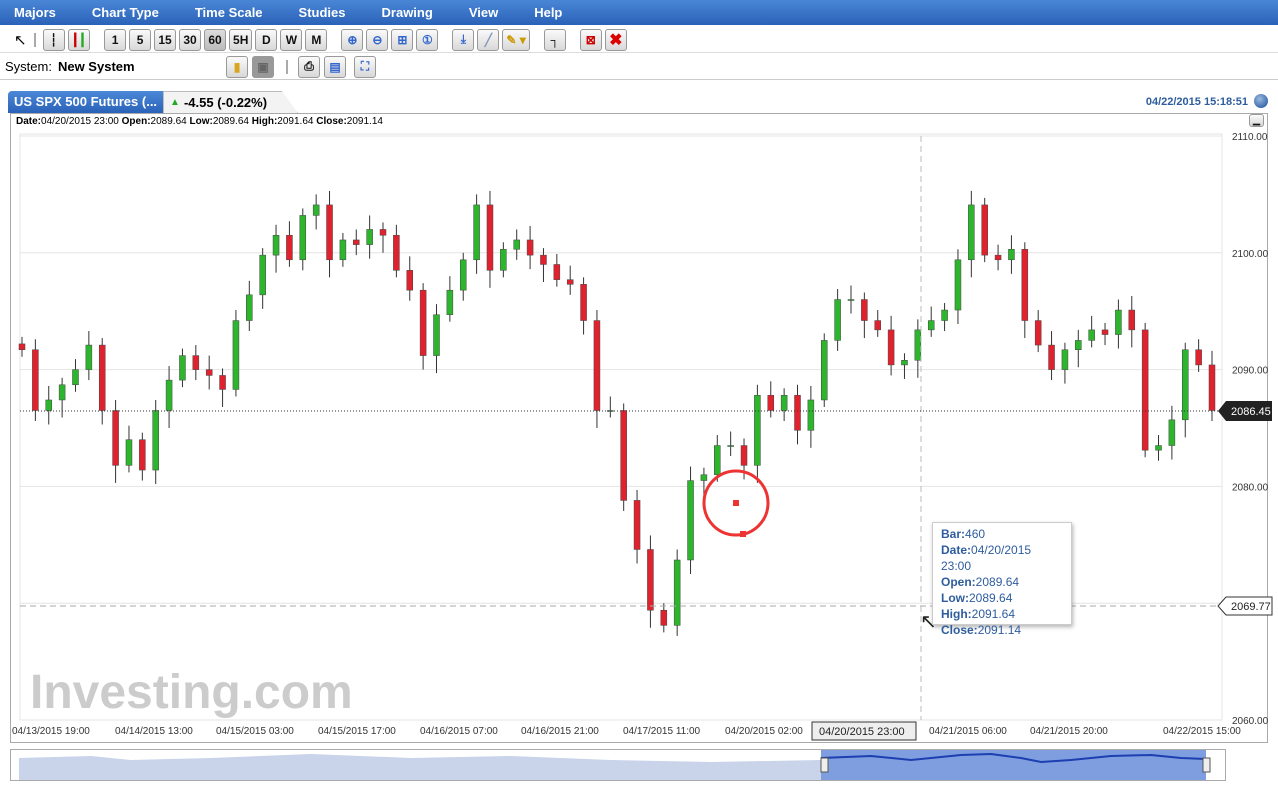 The image size is (1278, 788). Describe the element at coordinates (615, 765) in the screenshot. I see `navigator-chart` at that location.